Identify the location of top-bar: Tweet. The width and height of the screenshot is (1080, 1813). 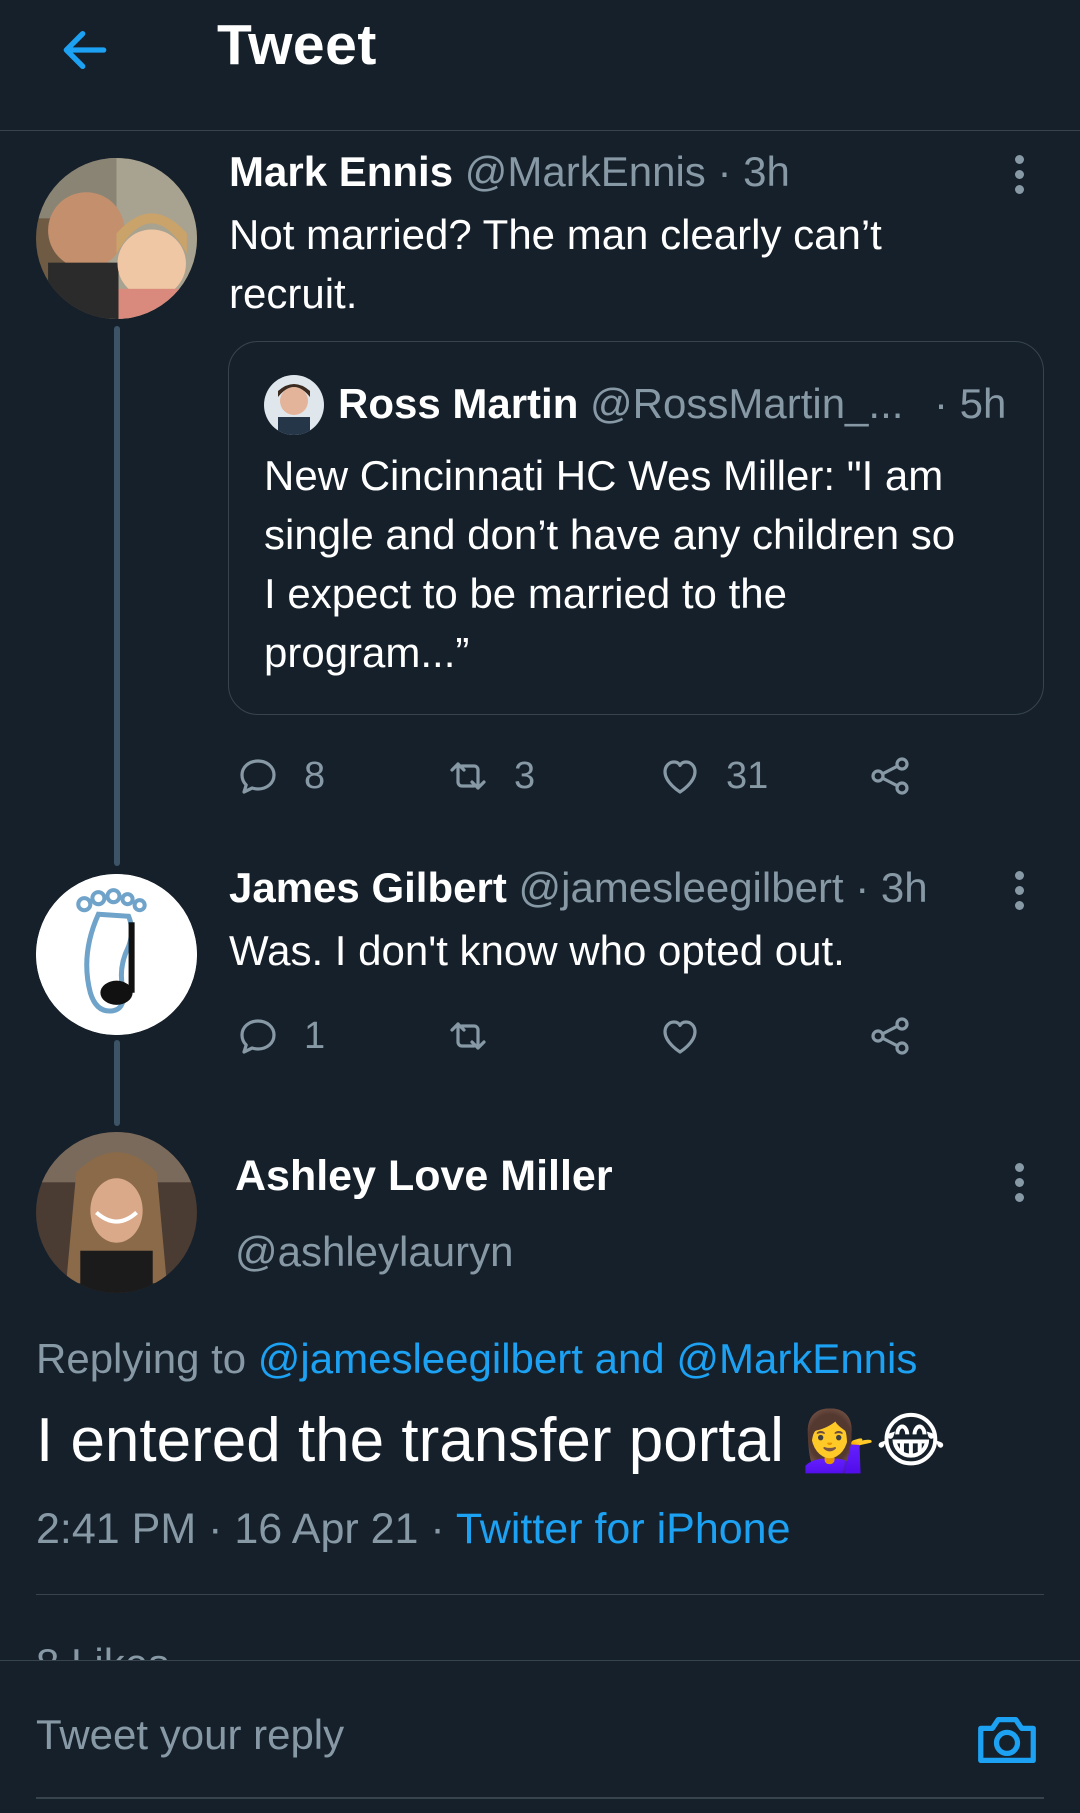
(540, 65).